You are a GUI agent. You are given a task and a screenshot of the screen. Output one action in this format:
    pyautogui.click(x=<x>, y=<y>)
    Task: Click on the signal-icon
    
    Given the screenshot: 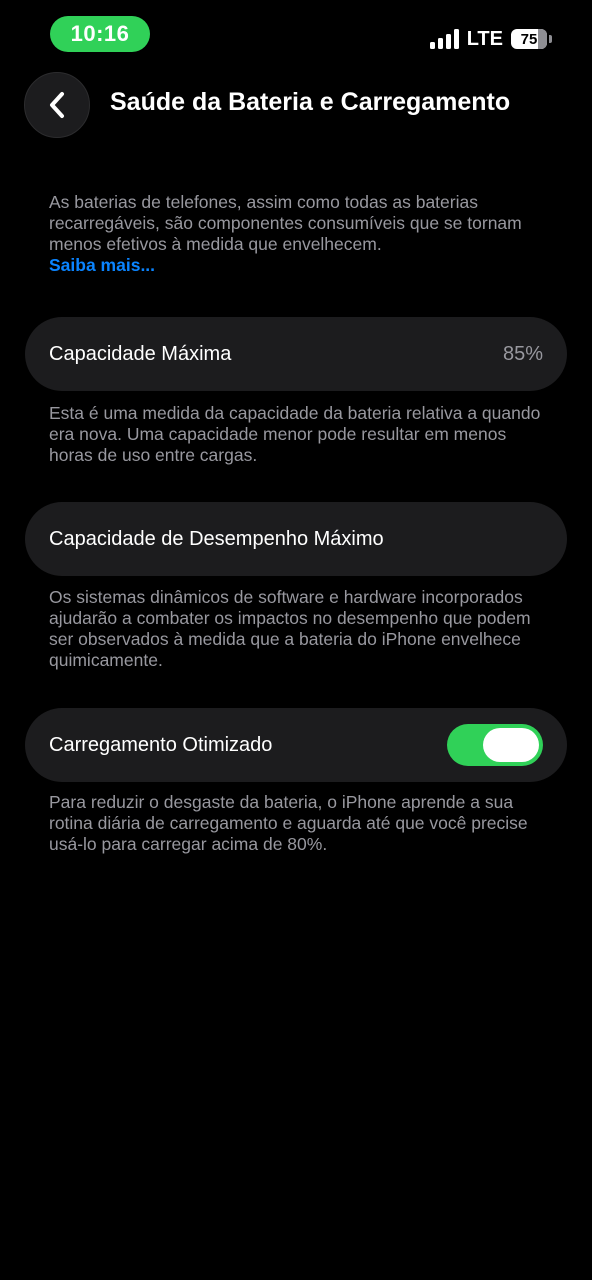 What is the action you would take?
    pyautogui.click(x=444, y=39)
    